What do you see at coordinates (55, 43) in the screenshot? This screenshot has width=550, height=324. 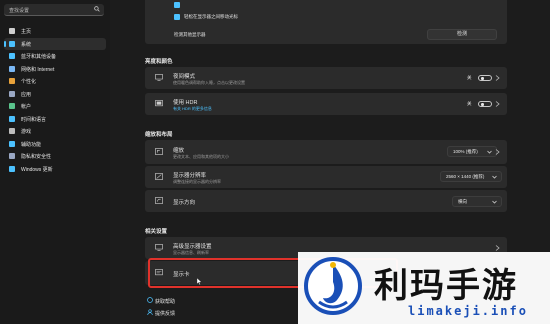 I see `sidebar-item-1: 系统` at bounding box center [55, 43].